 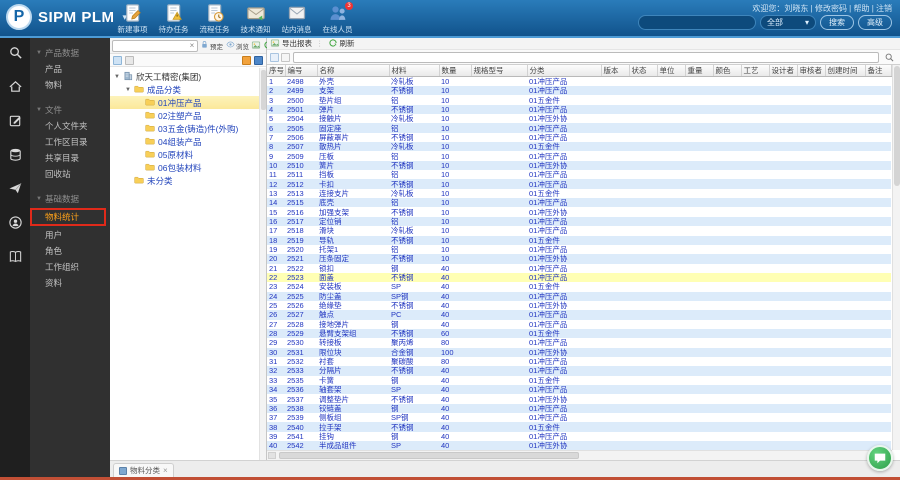 What do you see at coordinates (256, 46) in the screenshot?
I see `export-tree-button` at bounding box center [256, 46].